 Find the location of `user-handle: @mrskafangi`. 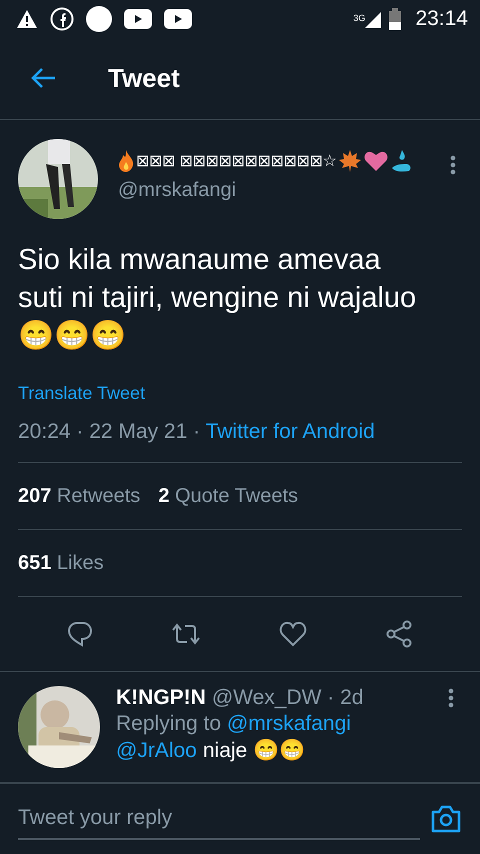

user-handle: @mrskafangi is located at coordinates (284, 190).